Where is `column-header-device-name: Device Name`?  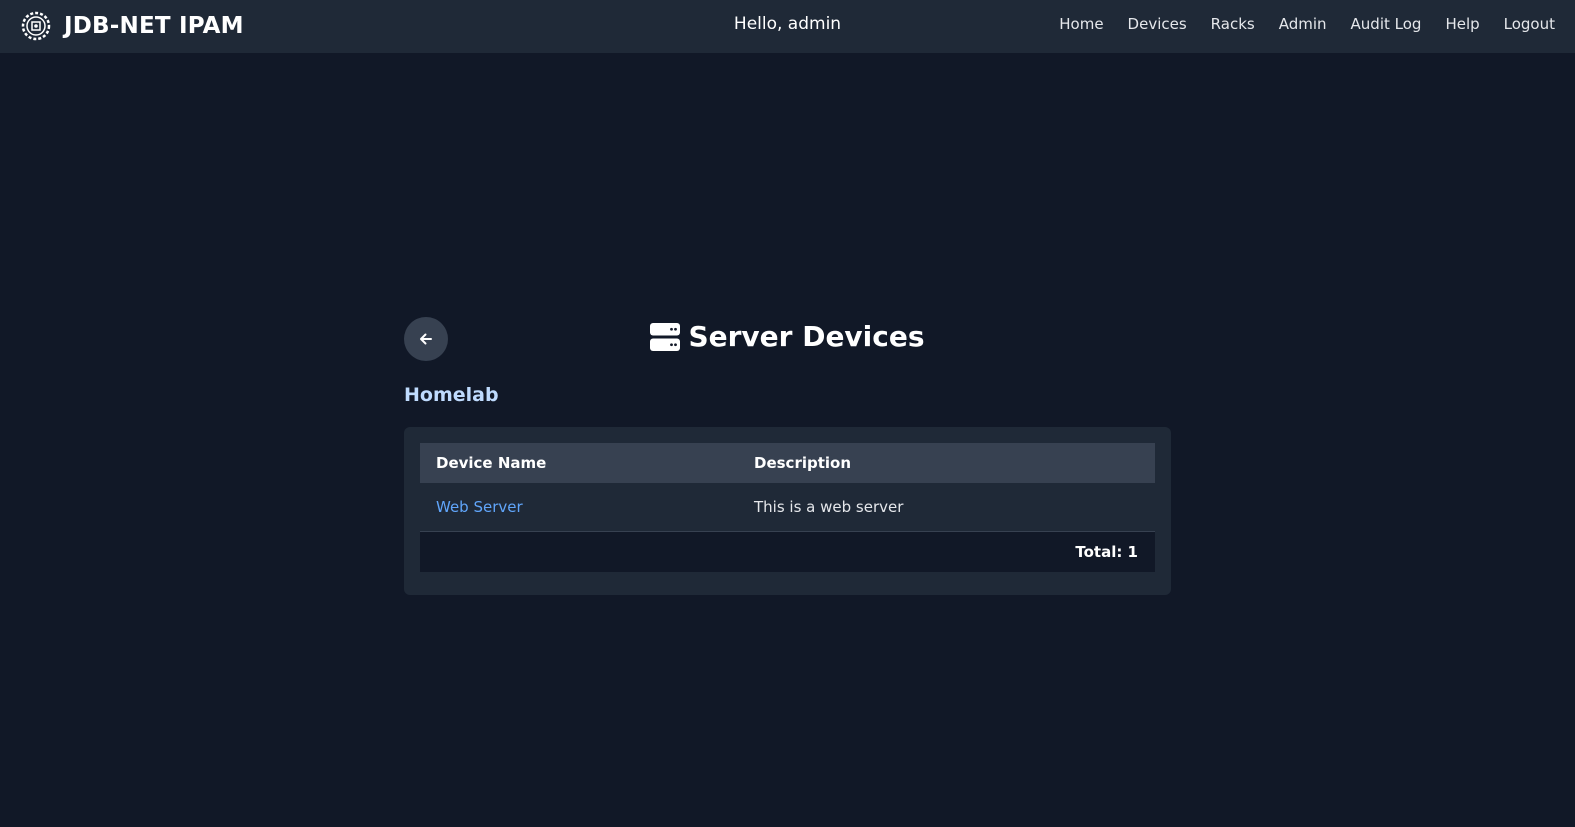
column-header-device-name: Device Name is located at coordinates (579, 463).